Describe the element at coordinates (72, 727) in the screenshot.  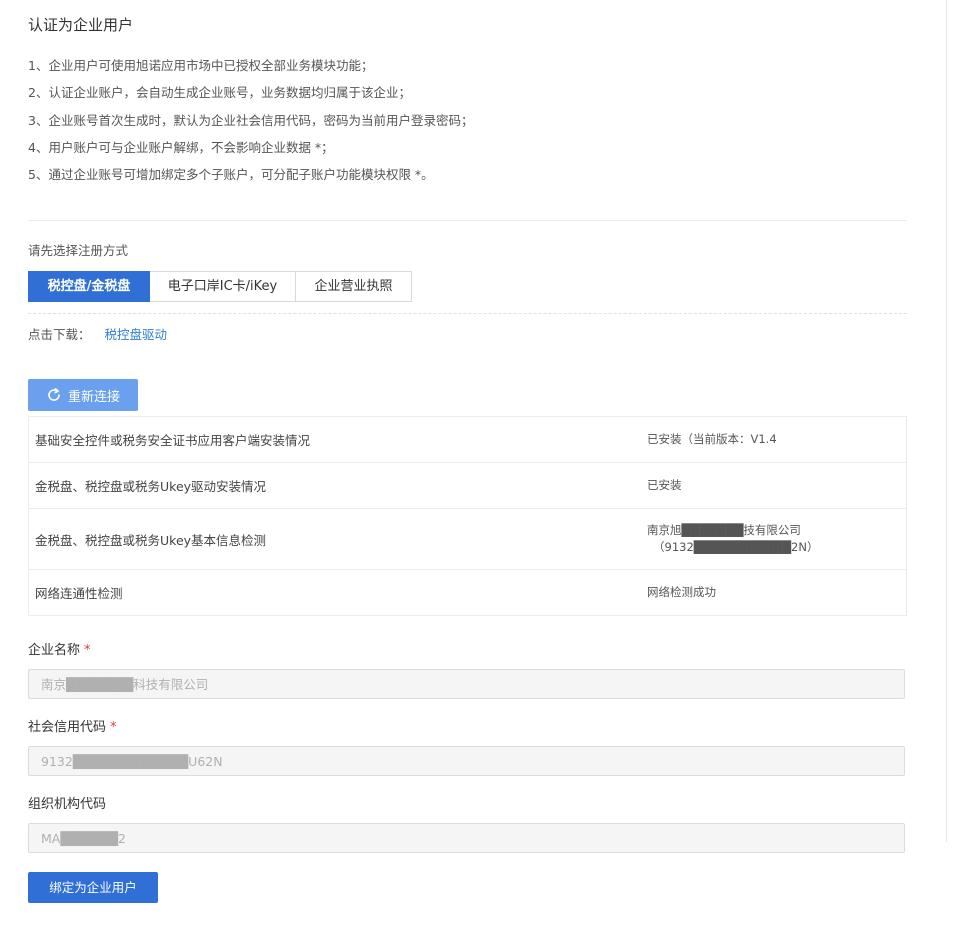
I see `credit-code-label: 社会信用代码 *` at that location.